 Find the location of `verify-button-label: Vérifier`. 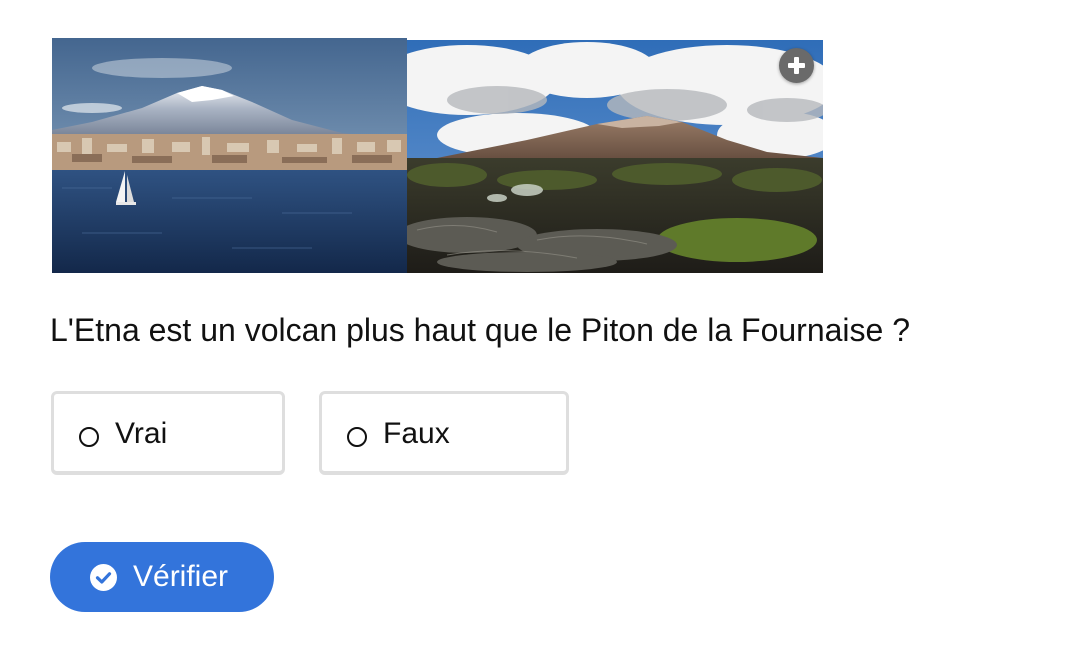

verify-button-label: Vérifier is located at coordinates (181, 576).